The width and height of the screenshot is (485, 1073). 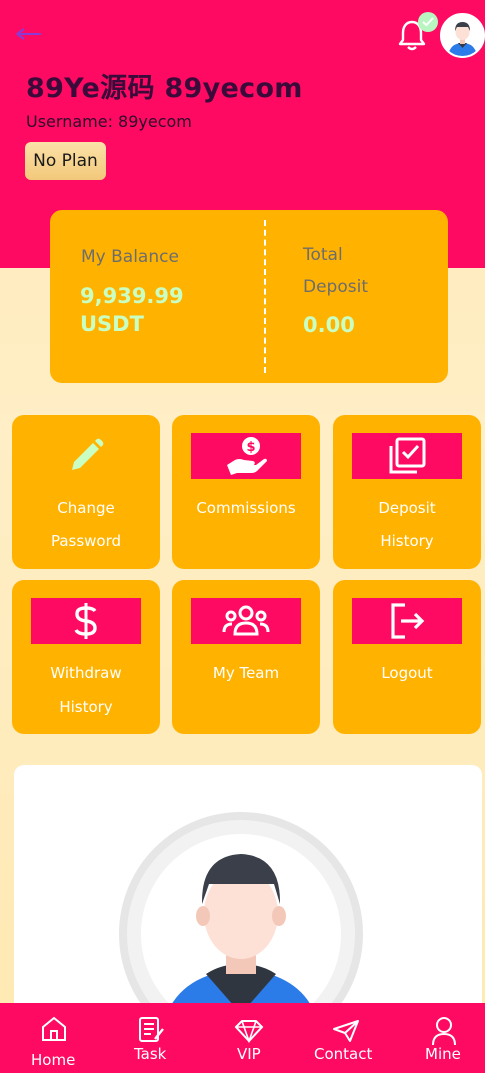 I want to click on my-balance-currency: USDT, so click(x=112, y=324).